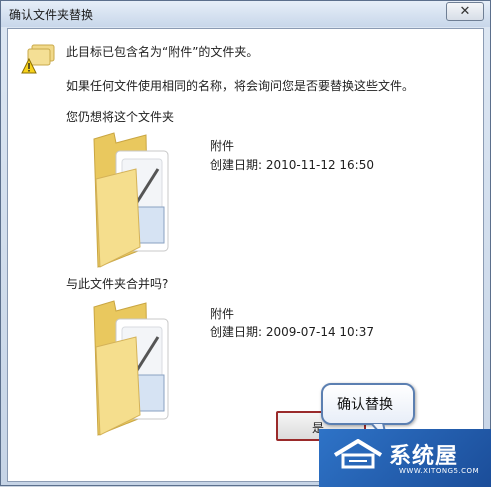  I want to click on target-folder-name: 附件, so click(222, 314).